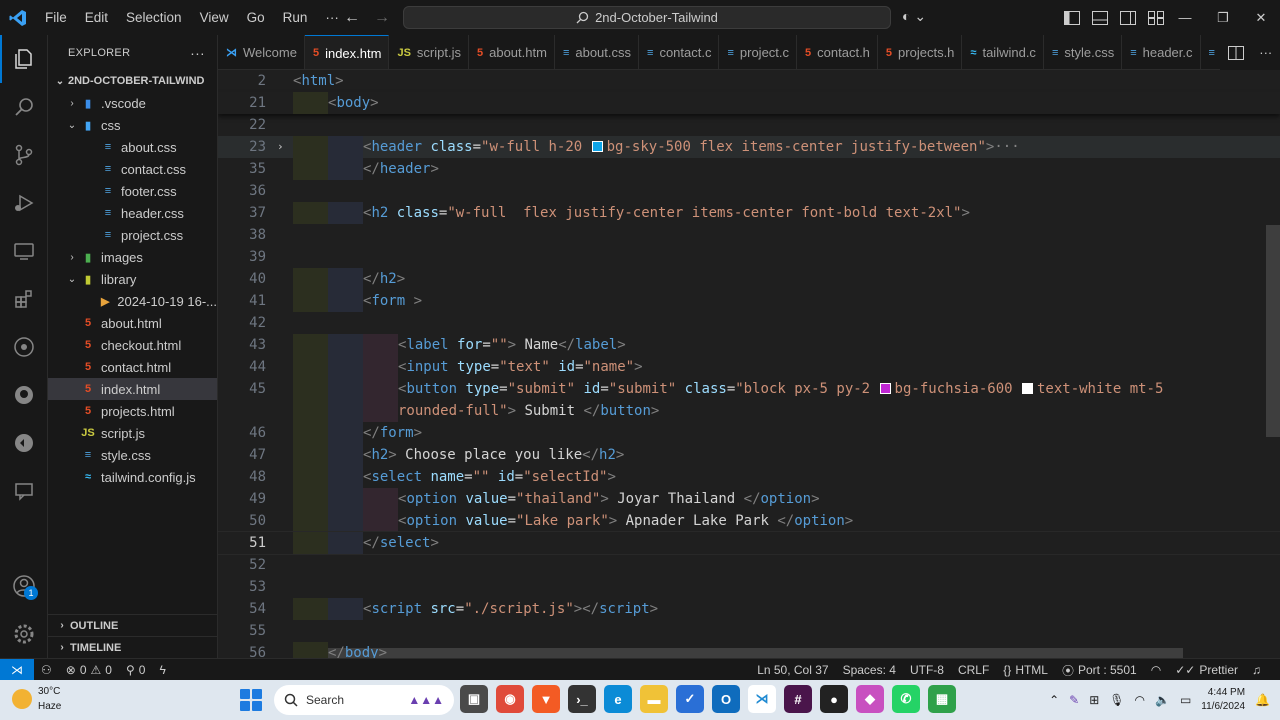  What do you see at coordinates (749, 169) in the screenshot?
I see `code-line: 35 </header>` at bounding box center [749, 169].